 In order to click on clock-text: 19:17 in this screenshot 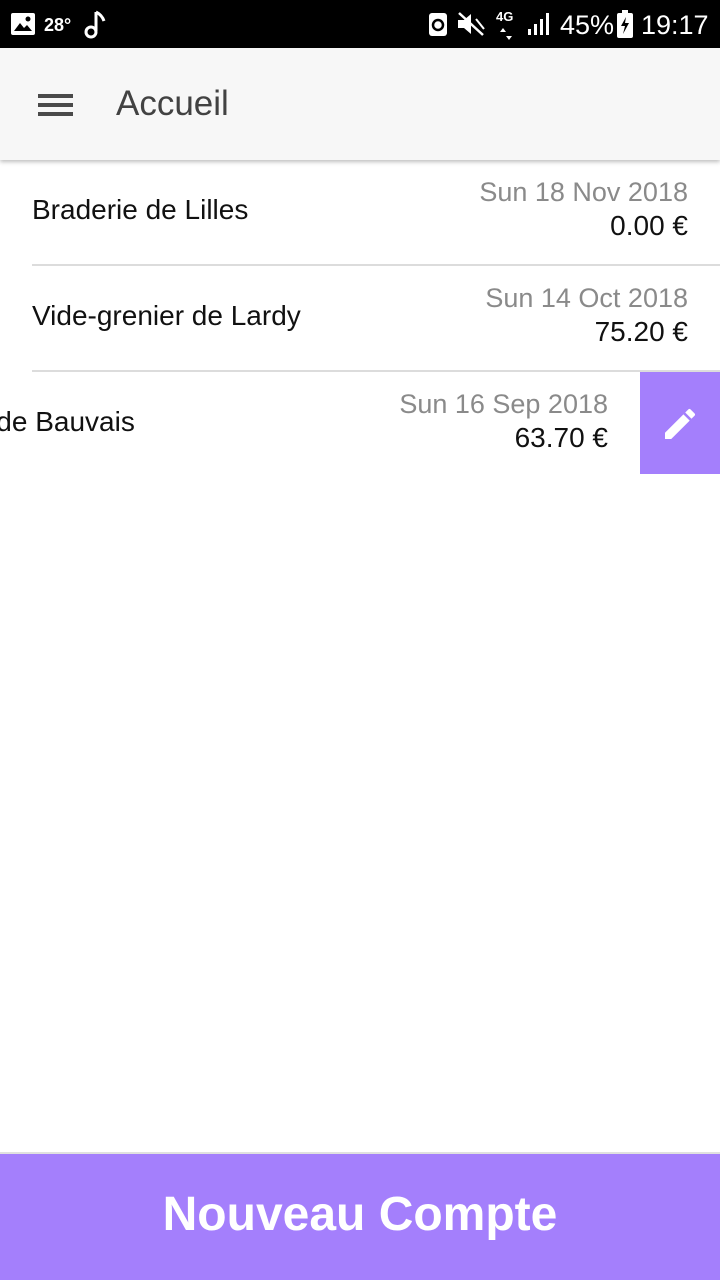, I will do `click(675, 25)`.